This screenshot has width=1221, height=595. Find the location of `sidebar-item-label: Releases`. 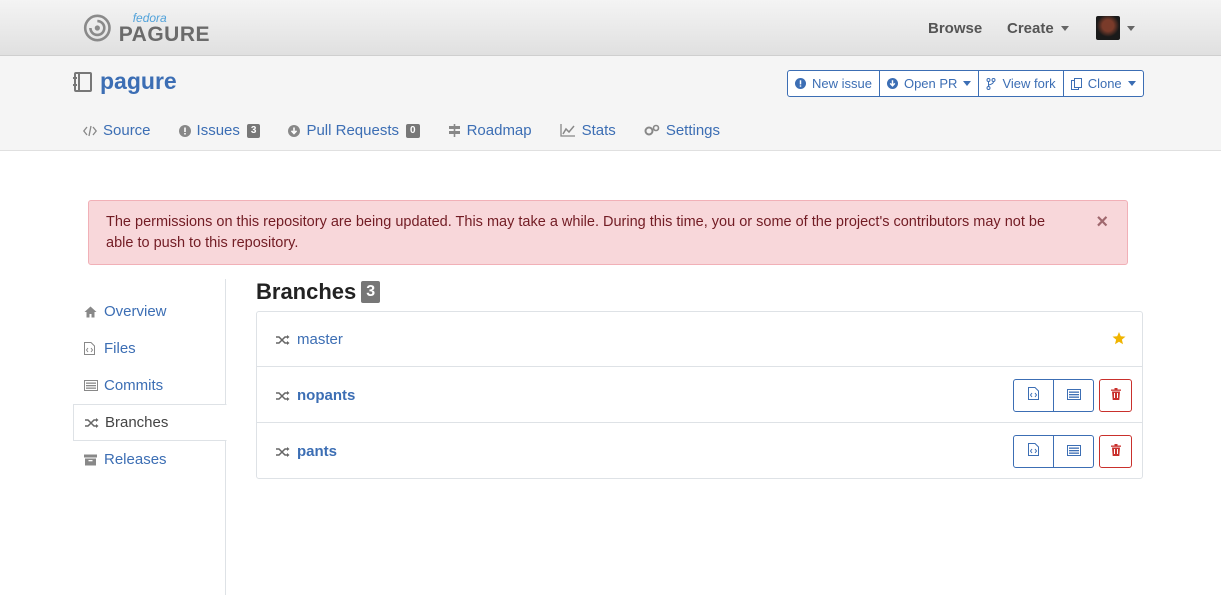

sidebar-item-label: Releases is located at coordinates (135, 459).